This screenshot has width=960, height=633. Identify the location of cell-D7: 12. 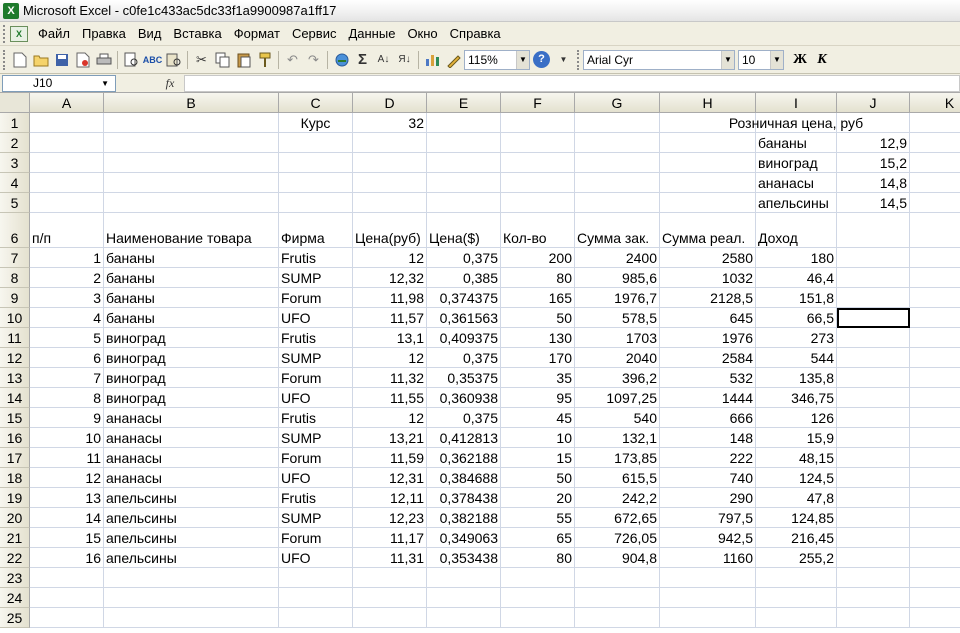
(390, 258).